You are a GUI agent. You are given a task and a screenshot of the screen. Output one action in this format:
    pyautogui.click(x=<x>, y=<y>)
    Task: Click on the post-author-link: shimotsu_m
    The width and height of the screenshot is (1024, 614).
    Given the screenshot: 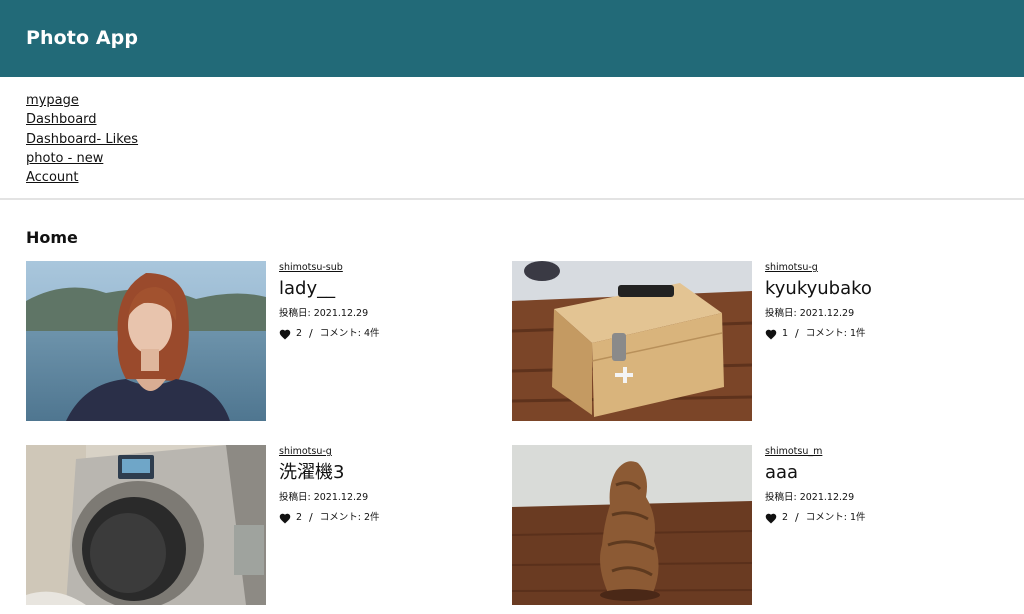 What is the action you would take?
    pyautogui.click(x=872, y=451)
    